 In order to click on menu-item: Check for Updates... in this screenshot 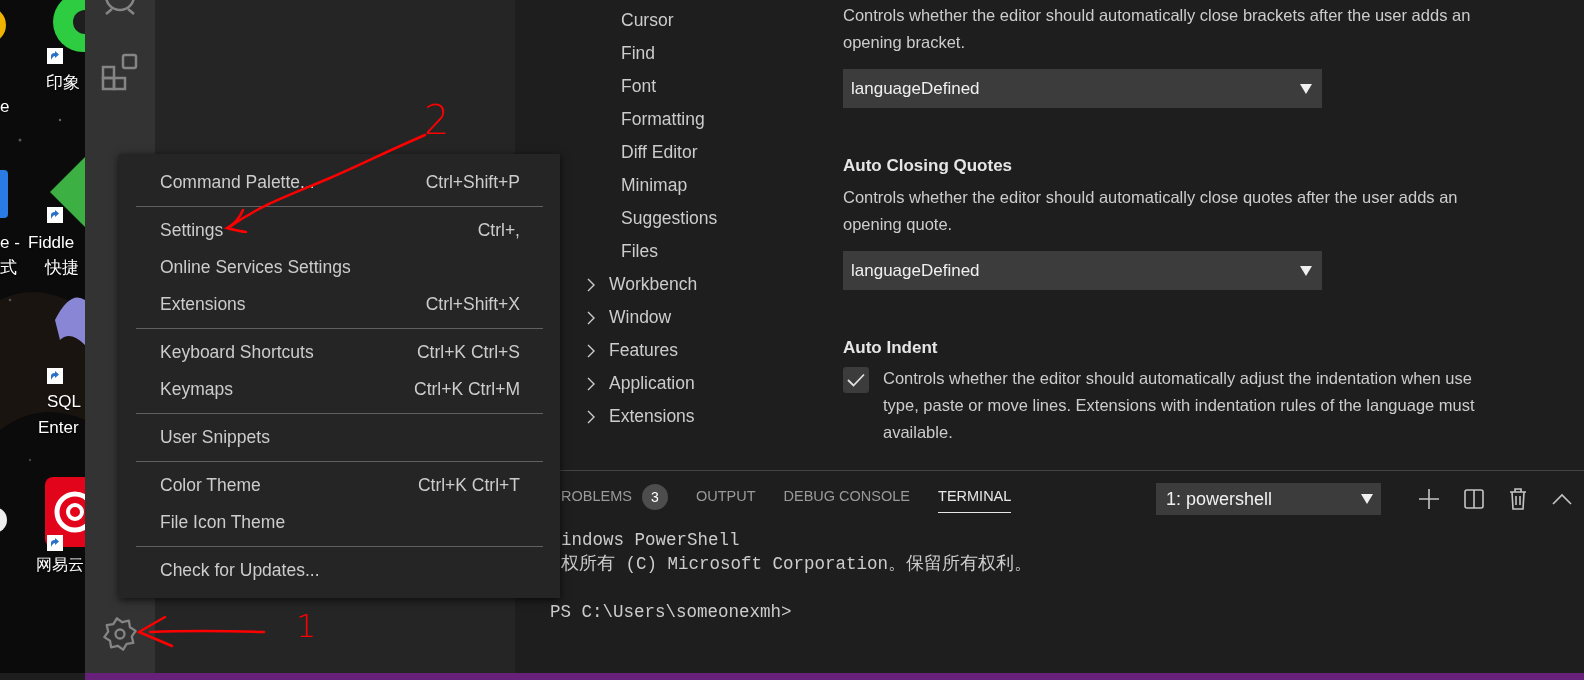, I will do `click(339, 570)`.